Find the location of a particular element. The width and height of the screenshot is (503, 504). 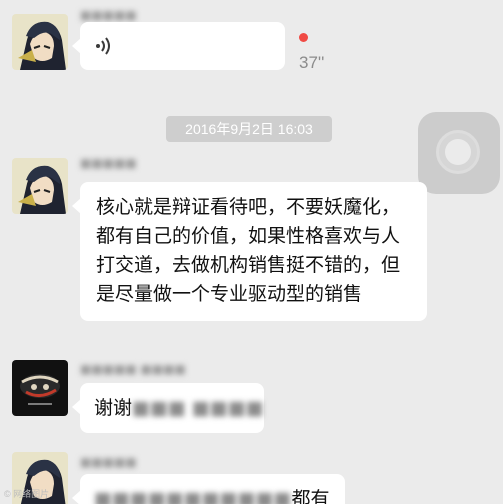

voice-duration: 37'' is located at coordinates (312, 62).